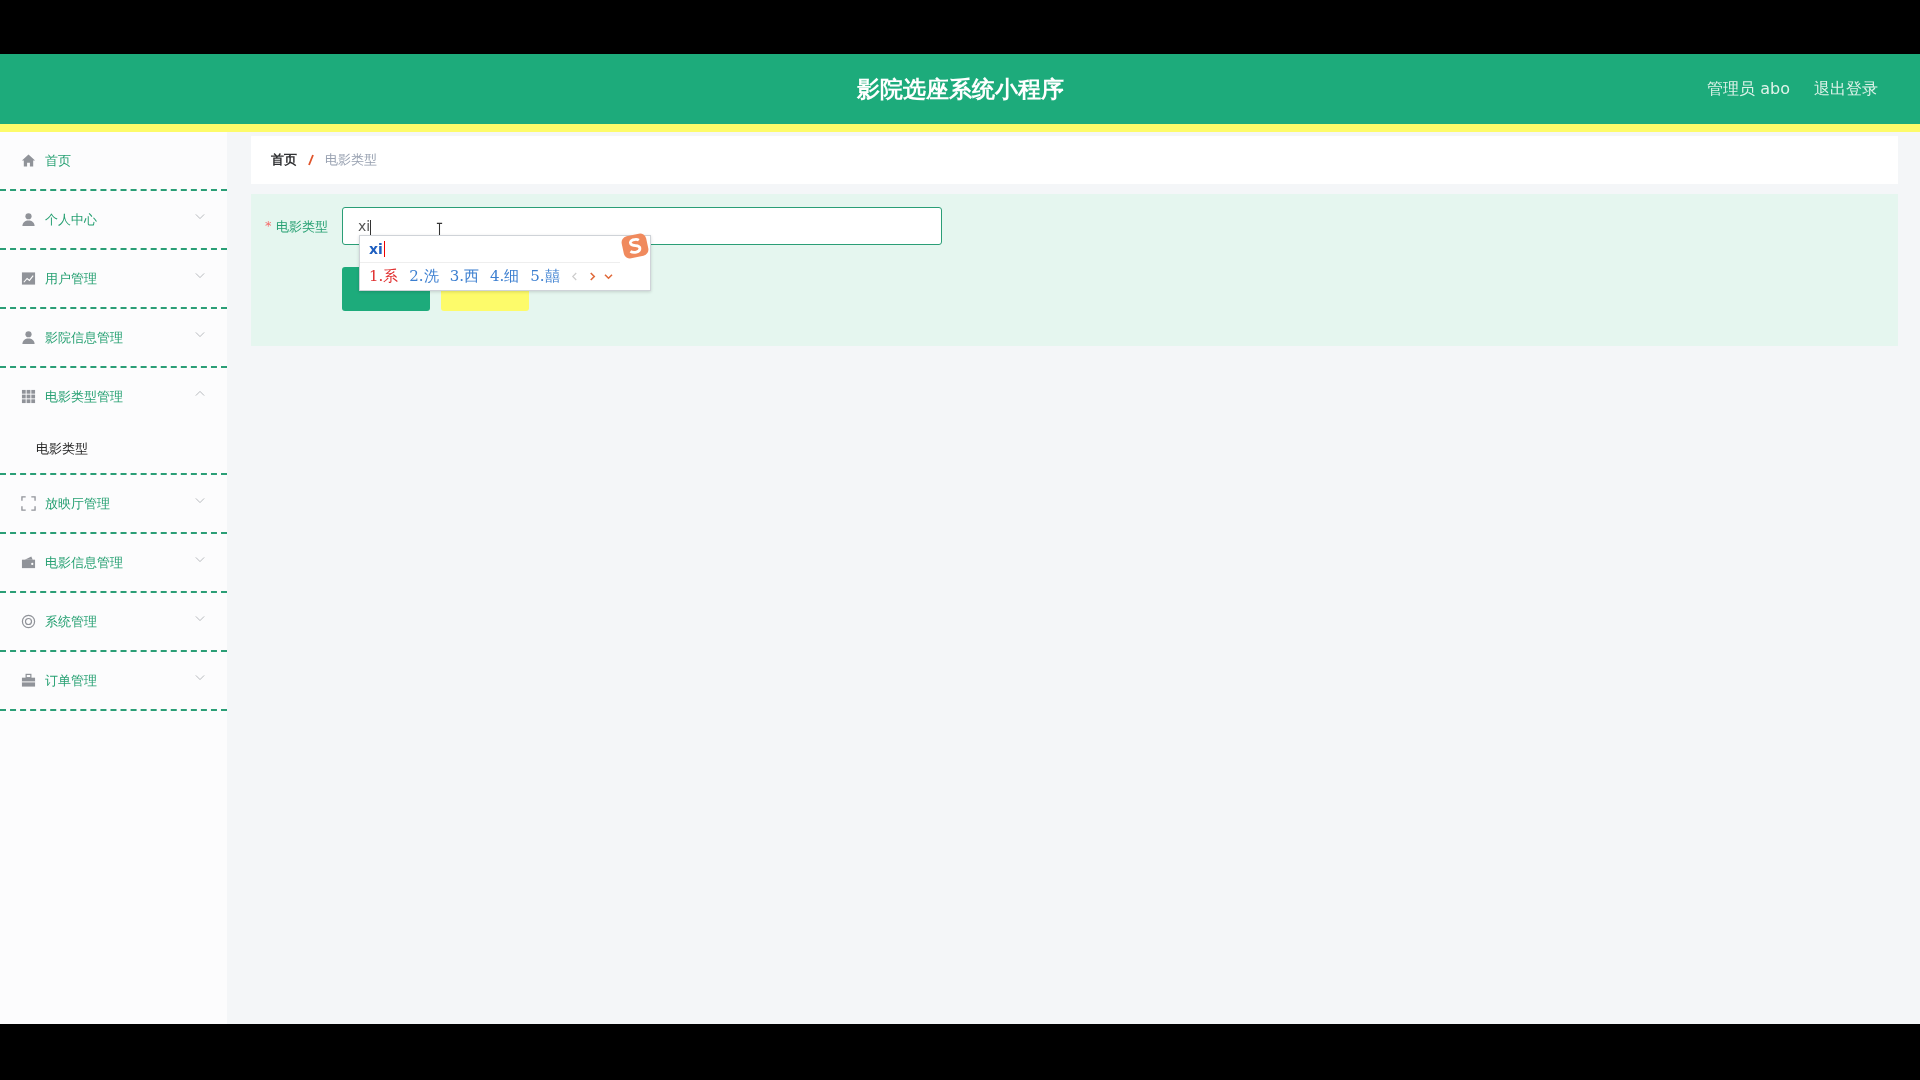 This screenshot has height=1080, width=1920. I want to click on ime-composition: xi, so click(377, 249).